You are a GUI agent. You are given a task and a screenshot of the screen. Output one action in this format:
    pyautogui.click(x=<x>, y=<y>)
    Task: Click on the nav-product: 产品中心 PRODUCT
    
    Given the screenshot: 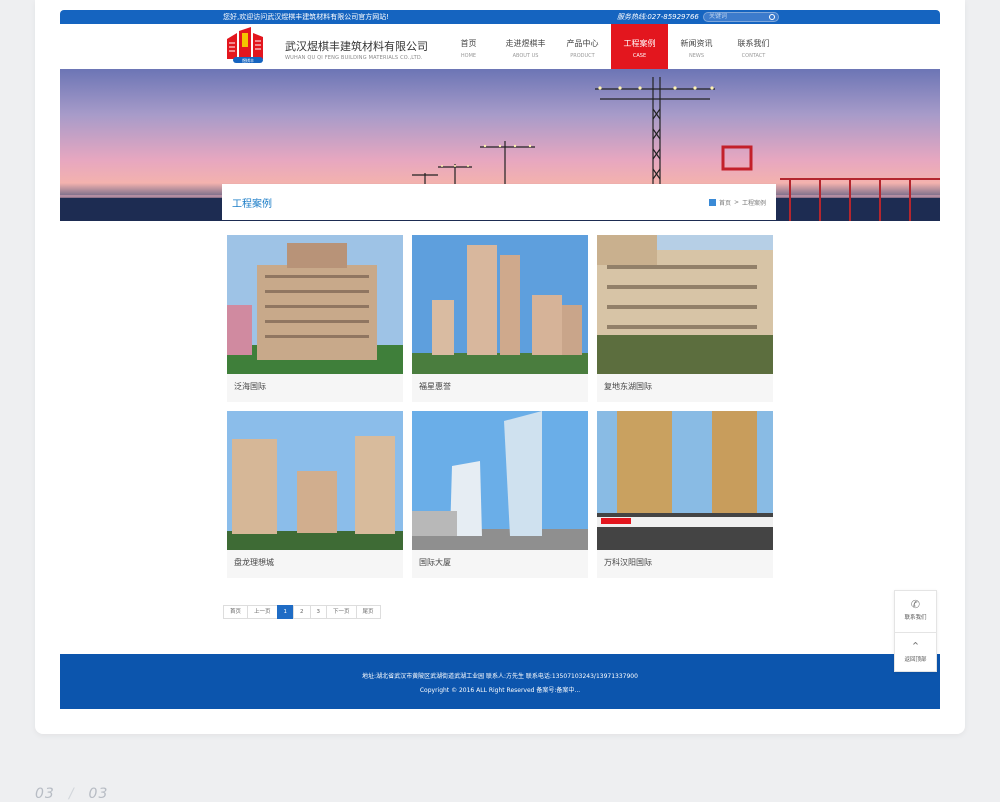 What is the action you would take?
    pyautogui.click(x=582, y=46)
    